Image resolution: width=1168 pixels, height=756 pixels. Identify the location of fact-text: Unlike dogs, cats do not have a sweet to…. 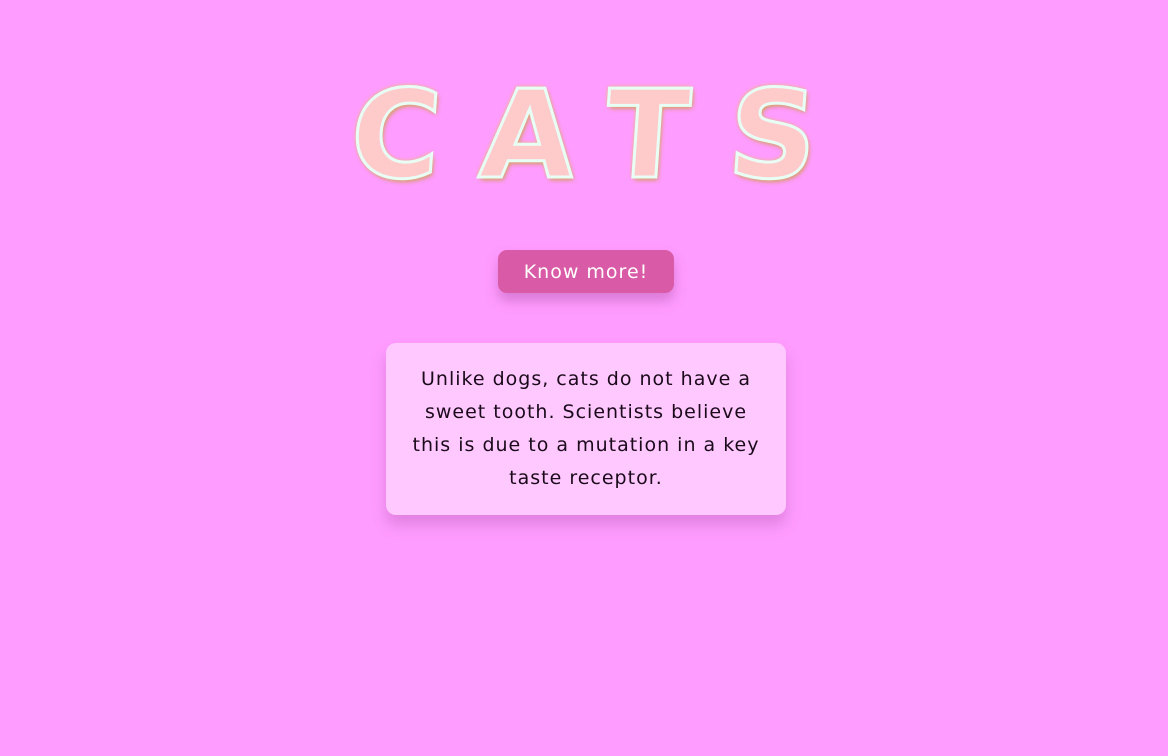
(586, 428).